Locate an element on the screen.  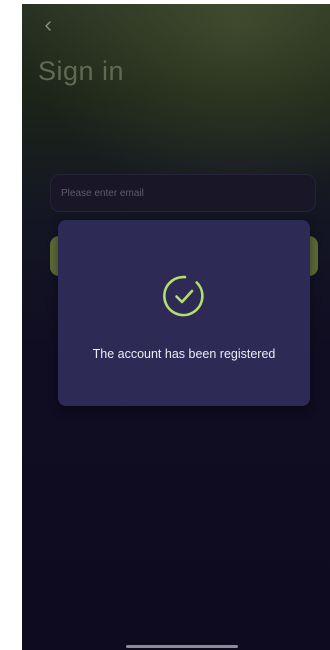
back-arrow-icon is located at coordinates (50, 26).